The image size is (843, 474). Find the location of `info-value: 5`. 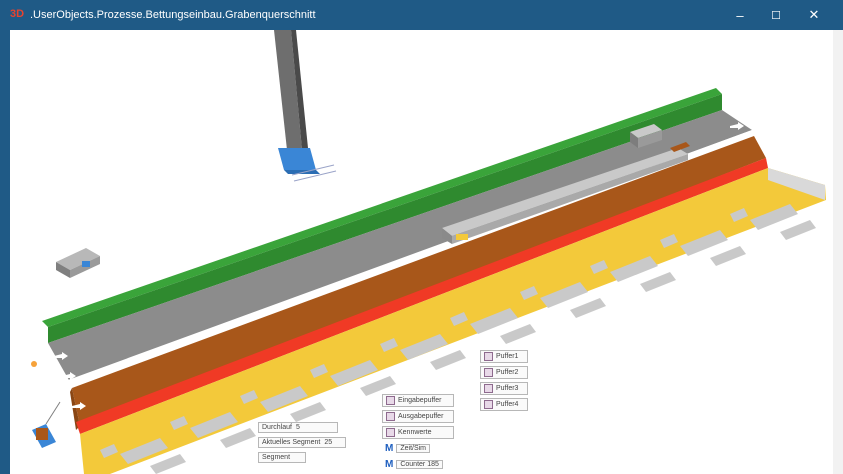

info-value: 5 is located at coordinates (297, 427).